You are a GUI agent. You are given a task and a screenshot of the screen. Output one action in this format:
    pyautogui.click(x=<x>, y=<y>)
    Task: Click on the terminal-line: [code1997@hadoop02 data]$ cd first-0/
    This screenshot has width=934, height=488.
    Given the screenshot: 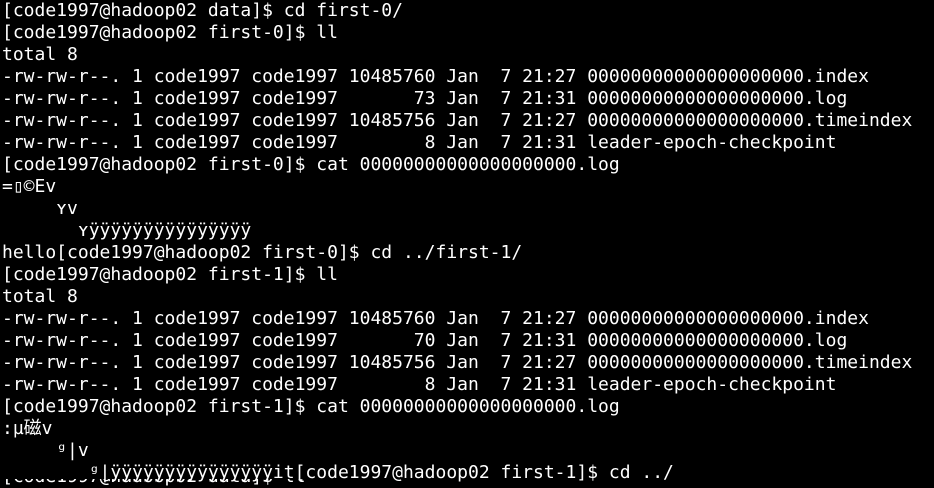 What is the action you would take?
    pyautogui.click(x=202, y=10)
    